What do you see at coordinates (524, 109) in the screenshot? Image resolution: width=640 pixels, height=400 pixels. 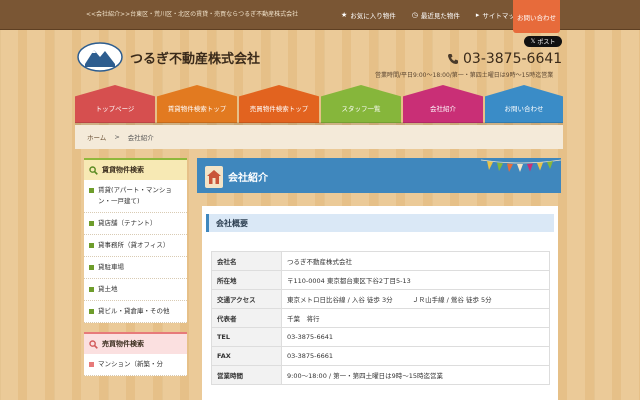 I see `nav-label: お問い合わせ` at bounding box center [524, 109].